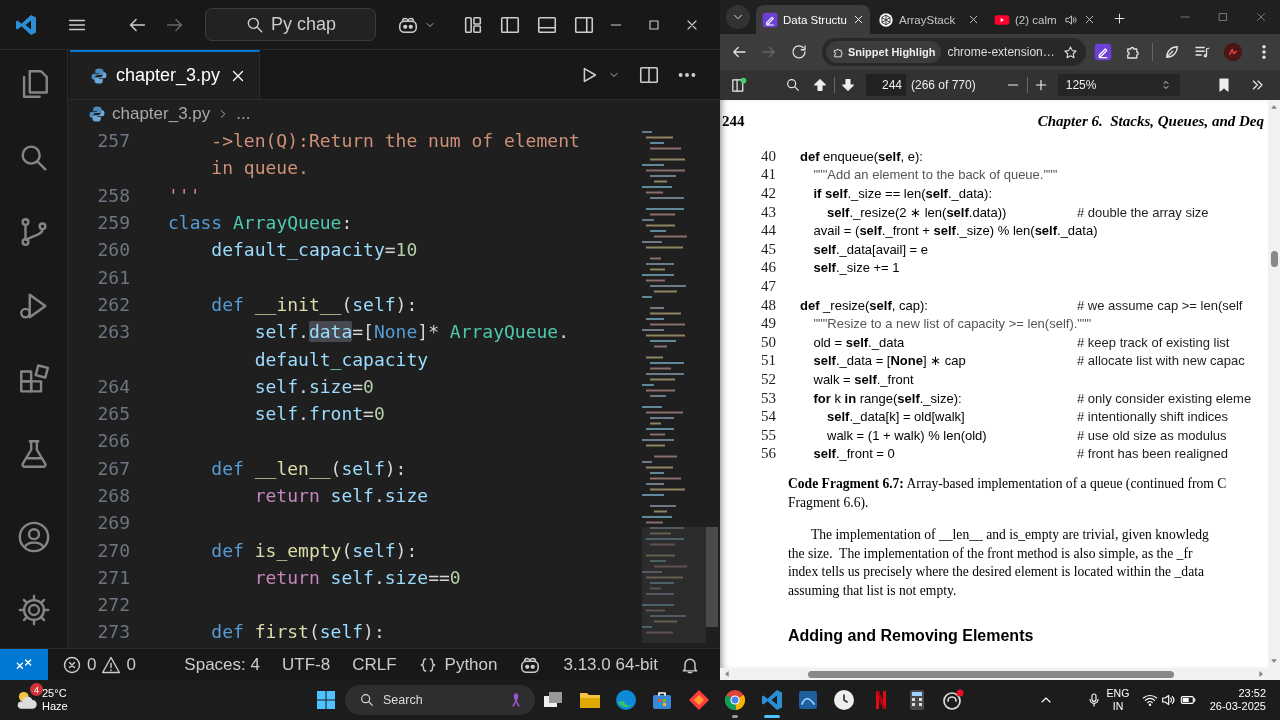 This screenshot has height=720, width=1280. What do you see at coordinates (1094, 700) in the screenshot?
I see `microphone-icon` at bounding box center [1094, 700].